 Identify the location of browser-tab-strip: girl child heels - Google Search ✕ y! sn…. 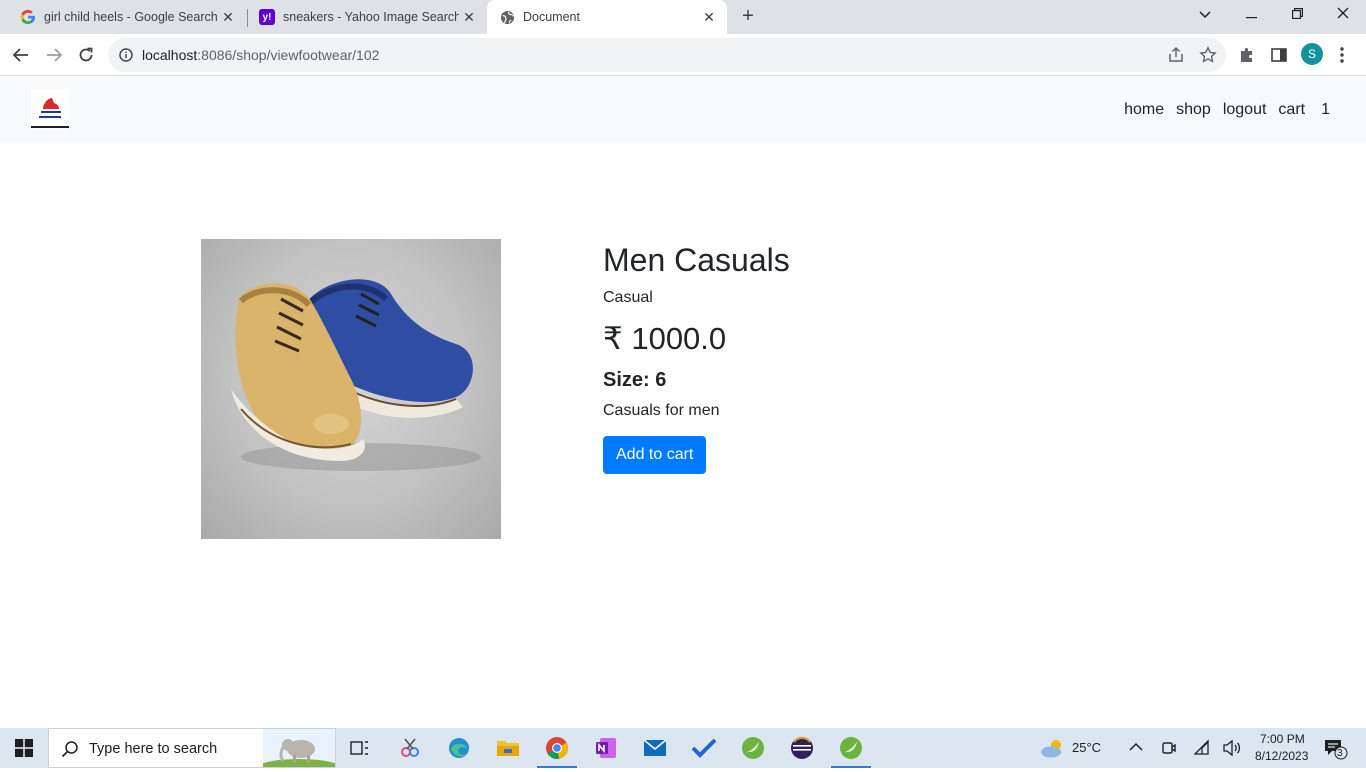
(683, 17).